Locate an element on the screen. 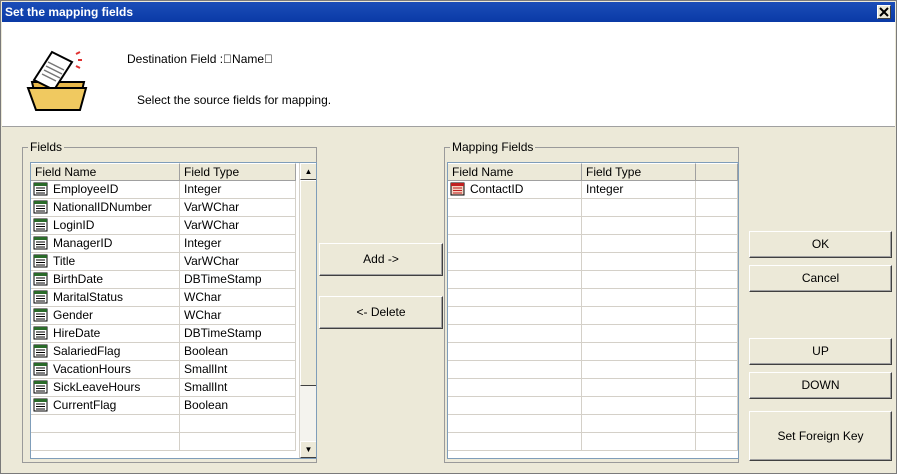  scroll-down-button: ▼ is located at coordinates (308, 449).